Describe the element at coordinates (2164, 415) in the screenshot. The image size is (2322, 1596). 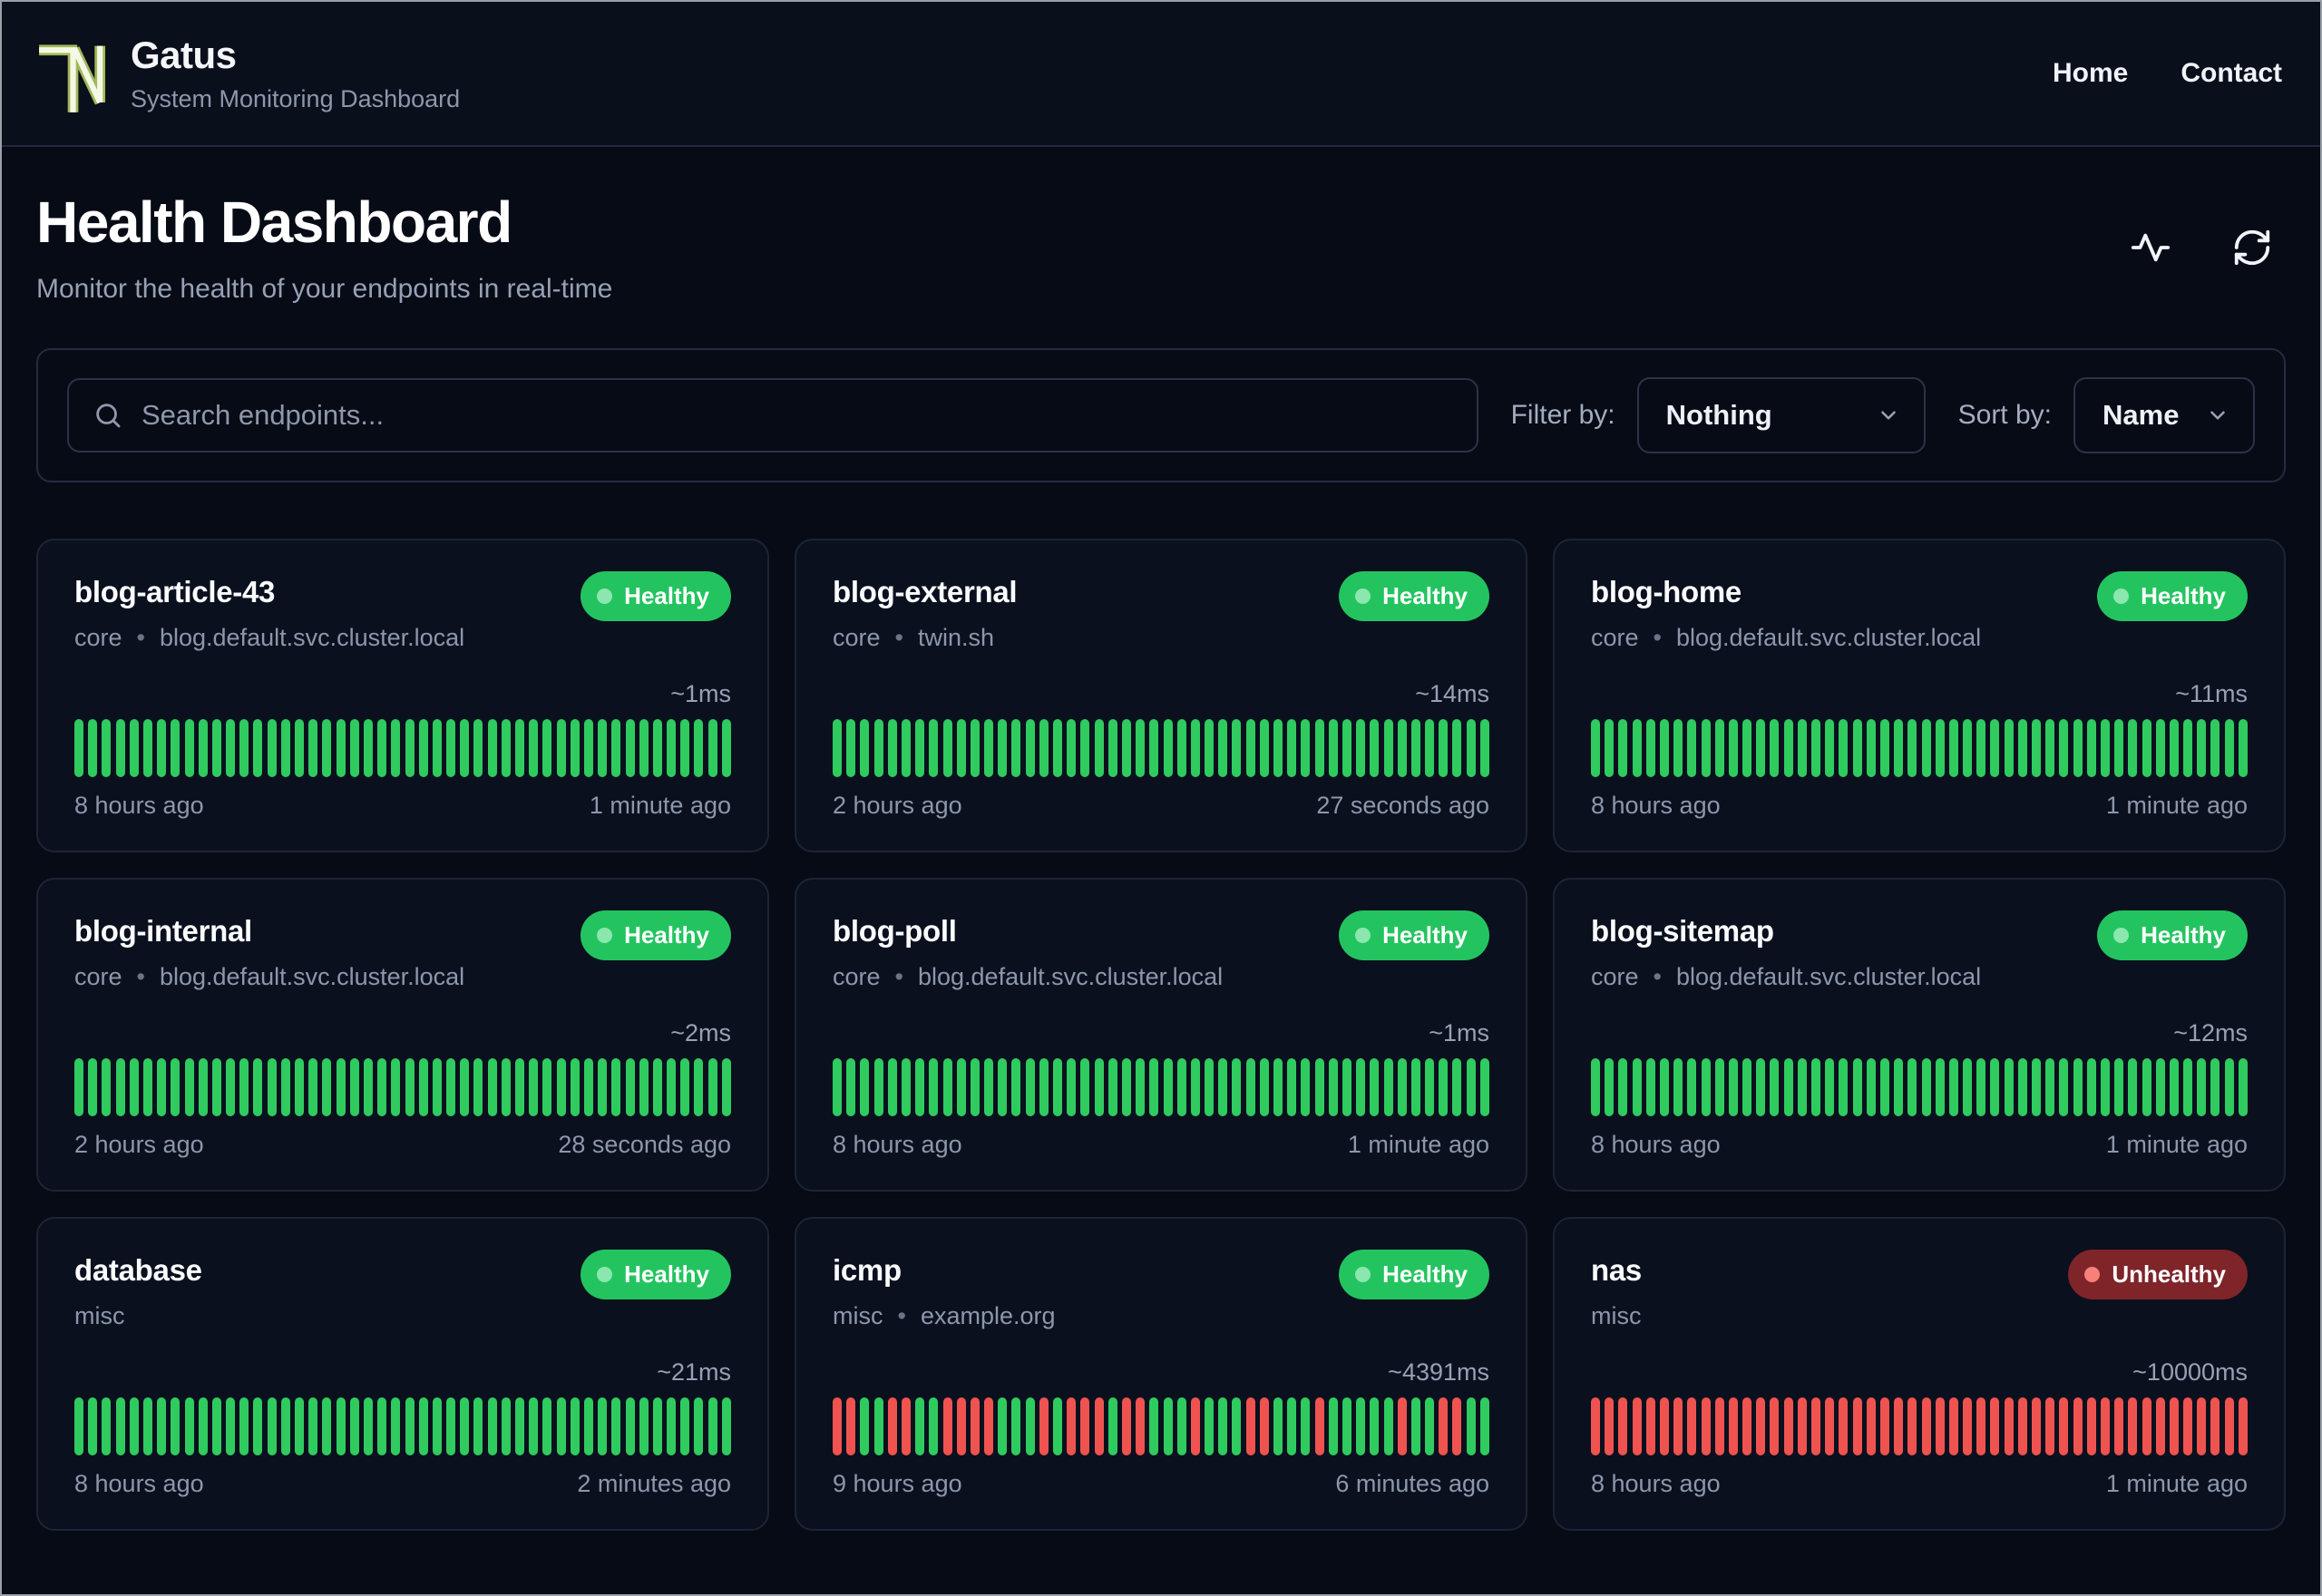
I see `sort-select: Name` at that location.